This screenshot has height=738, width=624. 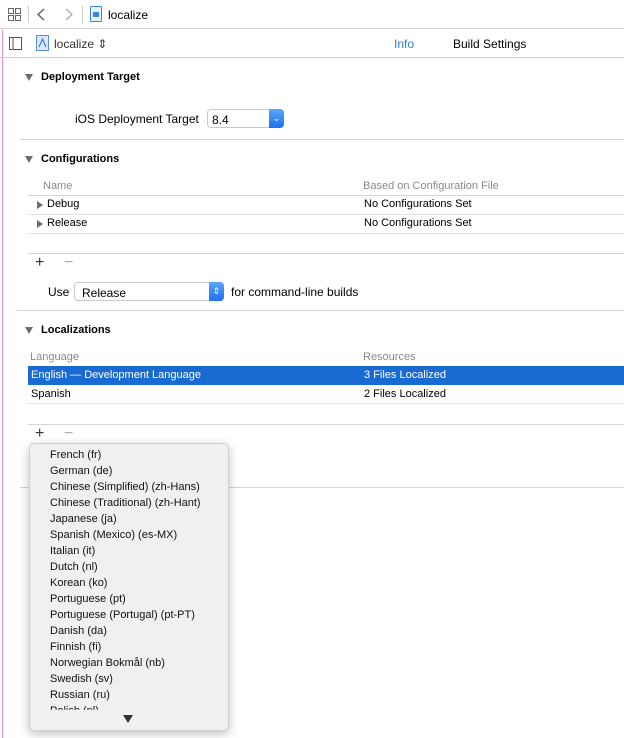 What do you see at coordinates (67, 223) in the screenshot?
I see `config-name: Release` at bounding box center [67, 223].